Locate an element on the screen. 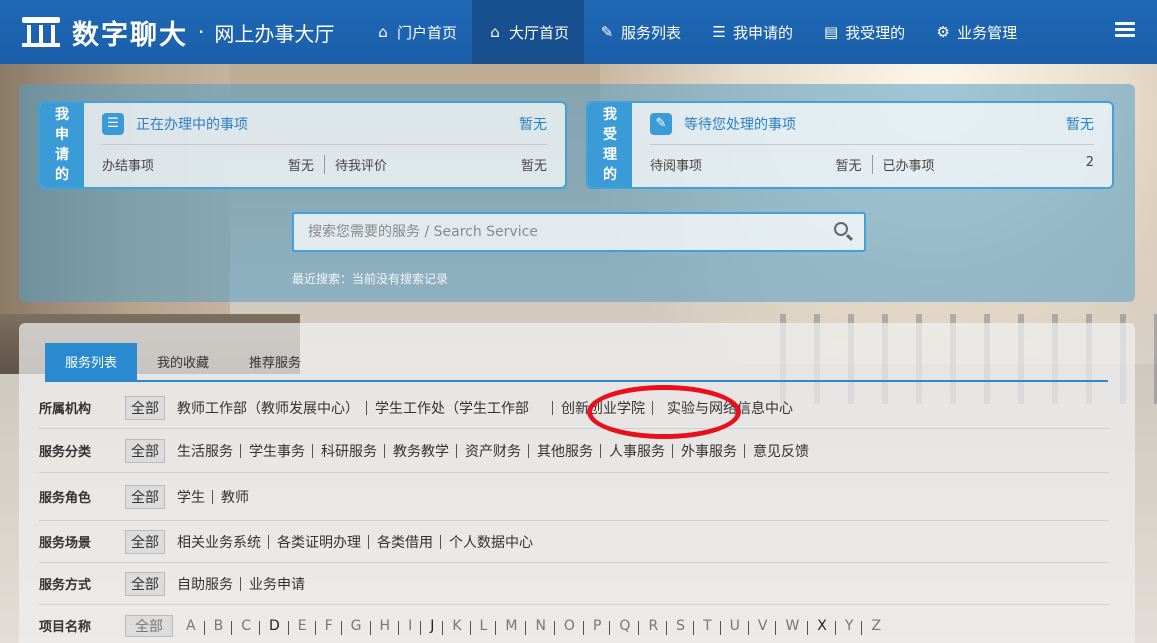  filter-label: 服务场景 is located at coordinates (65, 543).